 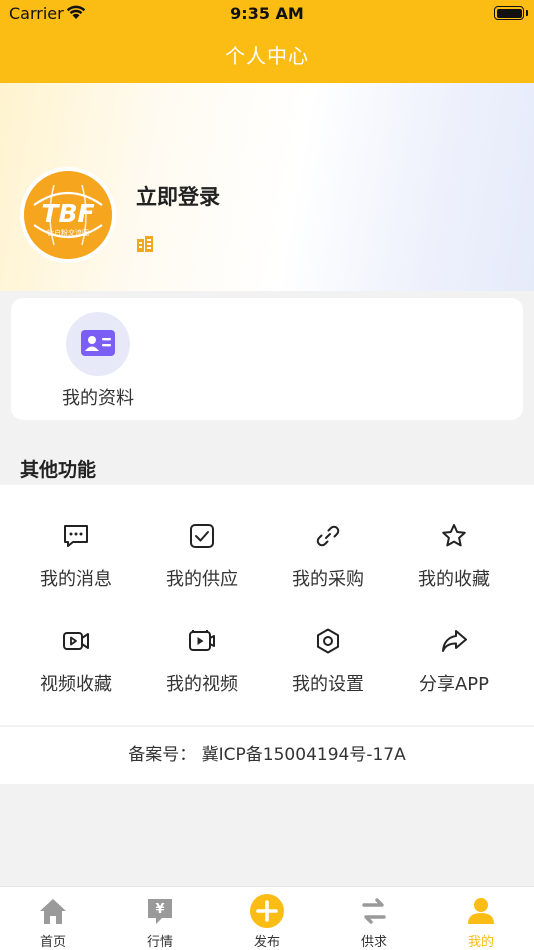 I want to click on logo-text: TBF, so click(x=67, y=213).